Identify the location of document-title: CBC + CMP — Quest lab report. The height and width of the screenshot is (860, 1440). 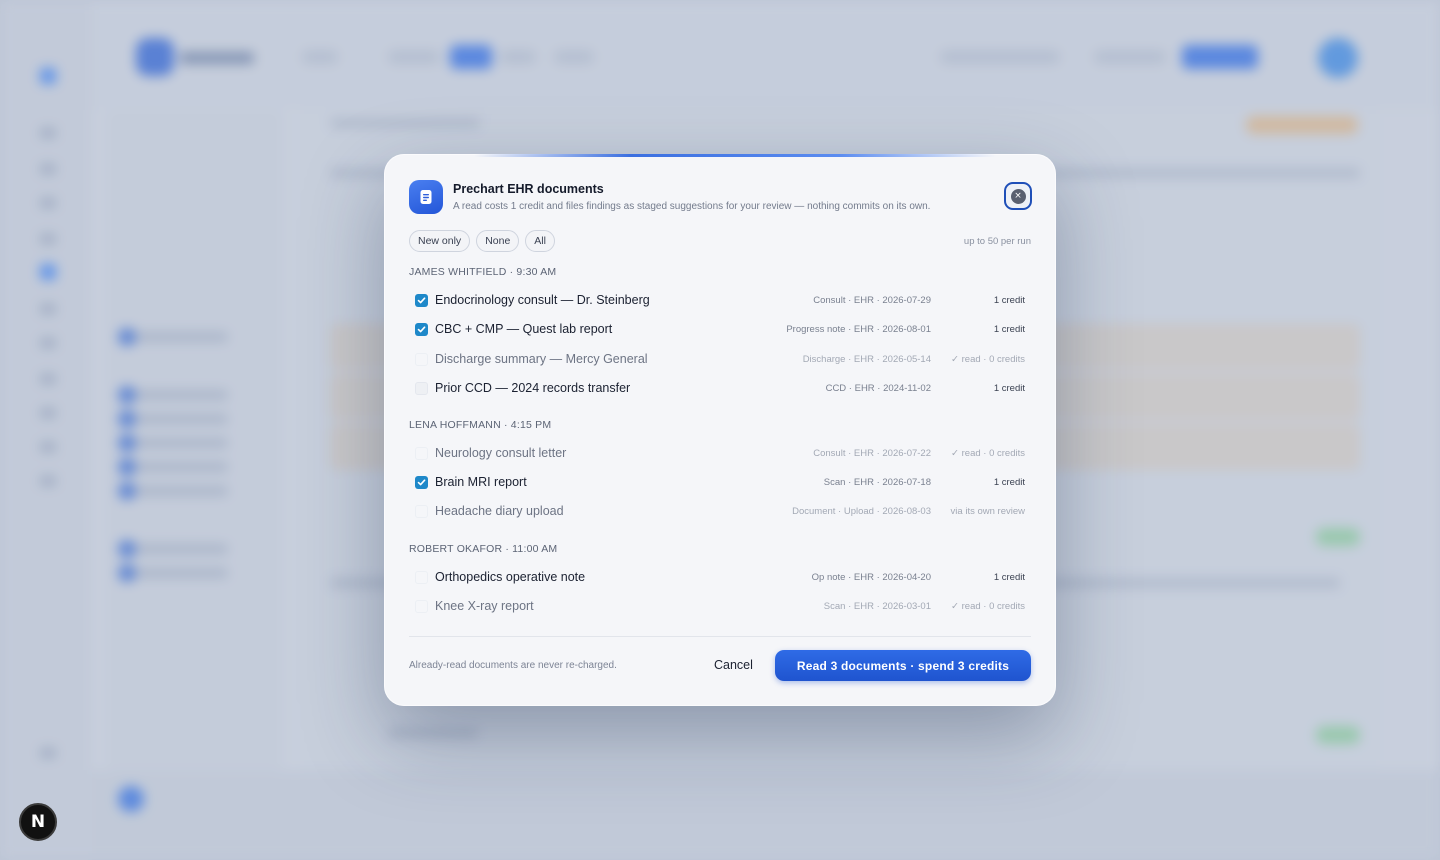
(524, 329).